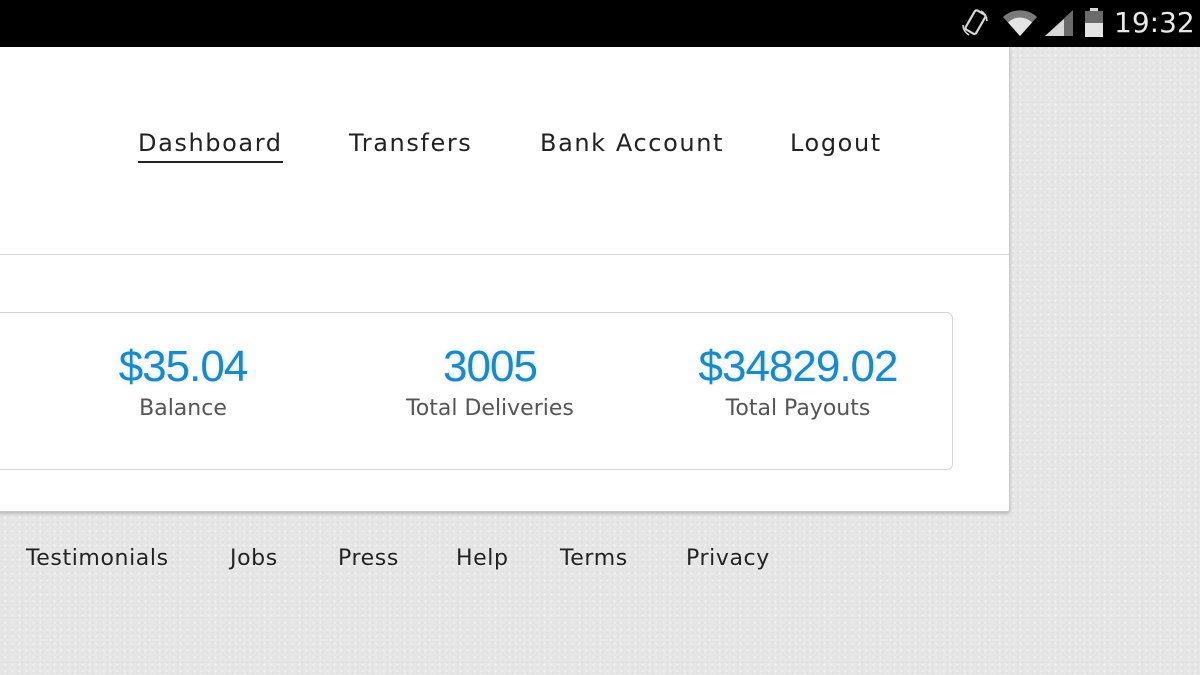 The image size is (1200, 675). Describe the element at coordinates (1154, 22) in the screenshot. I see `status-time: 19:32` at that location.